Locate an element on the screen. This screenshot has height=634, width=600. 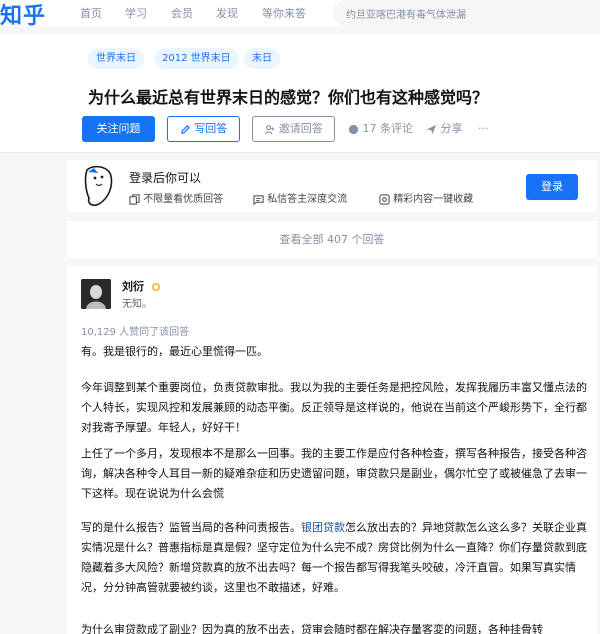
author-name: 刘衍 is located at coordinates (141, 286).